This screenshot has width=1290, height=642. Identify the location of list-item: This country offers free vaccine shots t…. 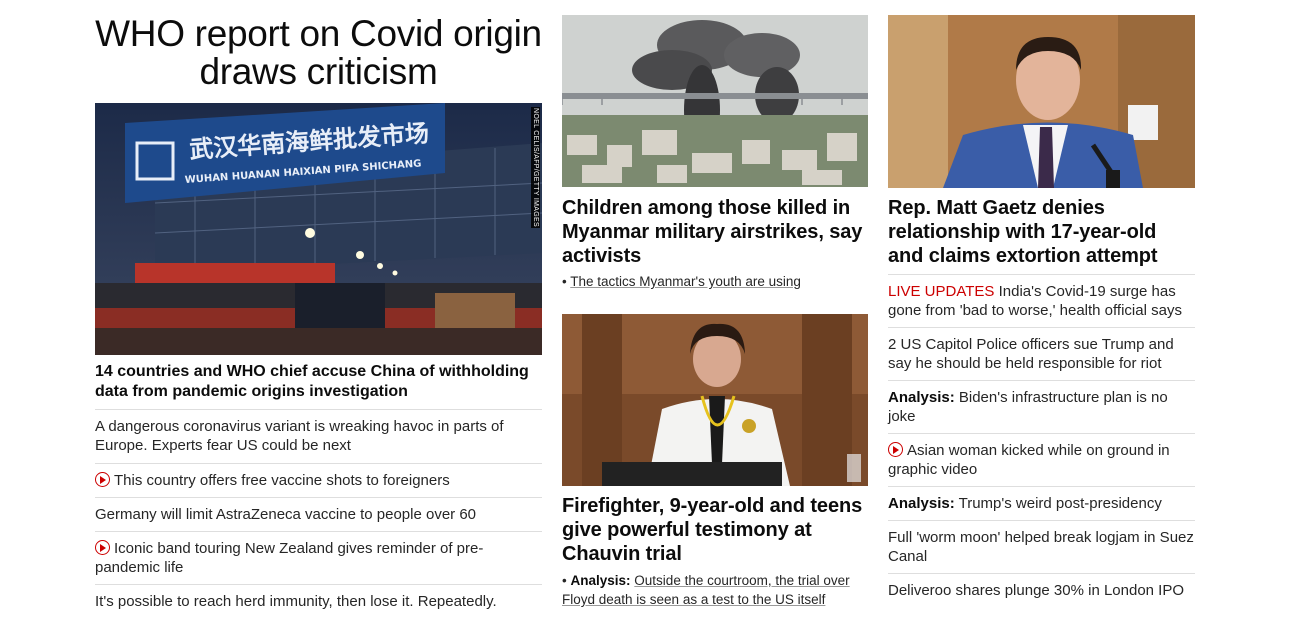
(318, 481).